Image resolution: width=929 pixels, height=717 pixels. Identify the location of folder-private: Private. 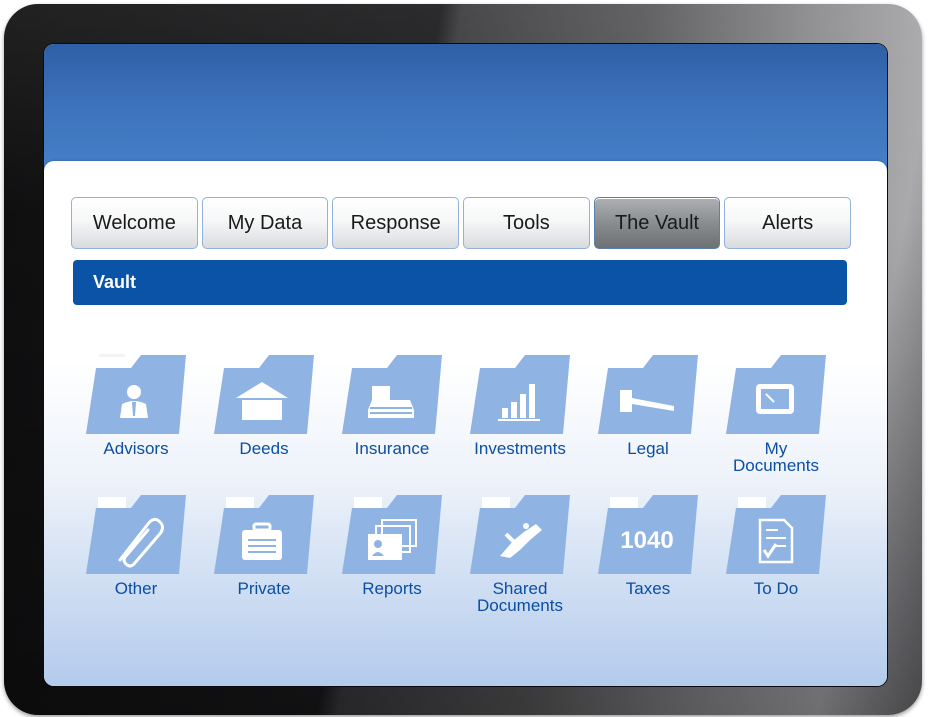
(264, 554).